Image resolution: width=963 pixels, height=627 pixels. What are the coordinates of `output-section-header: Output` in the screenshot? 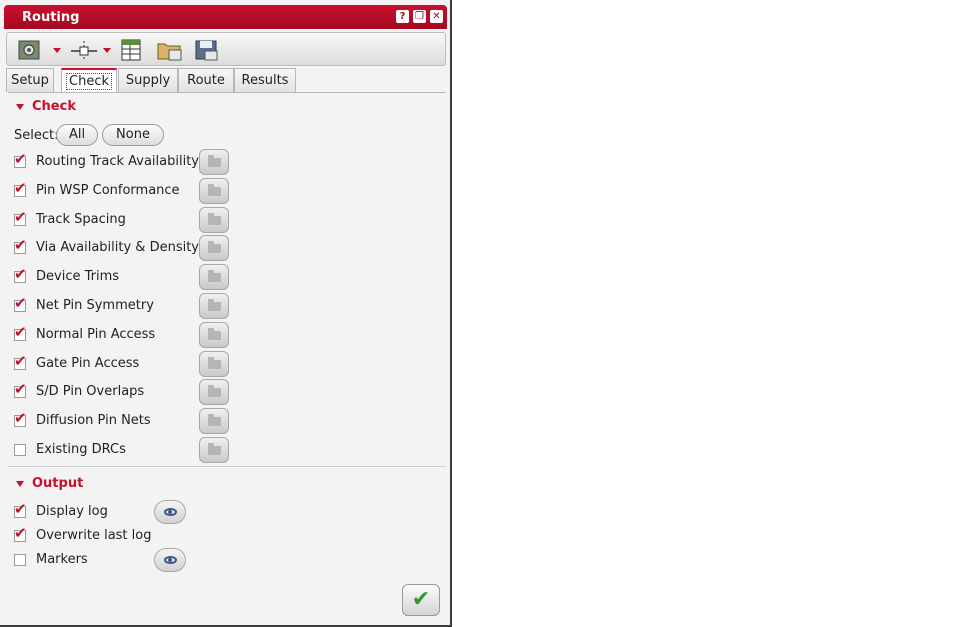 It's located at (49, 483).